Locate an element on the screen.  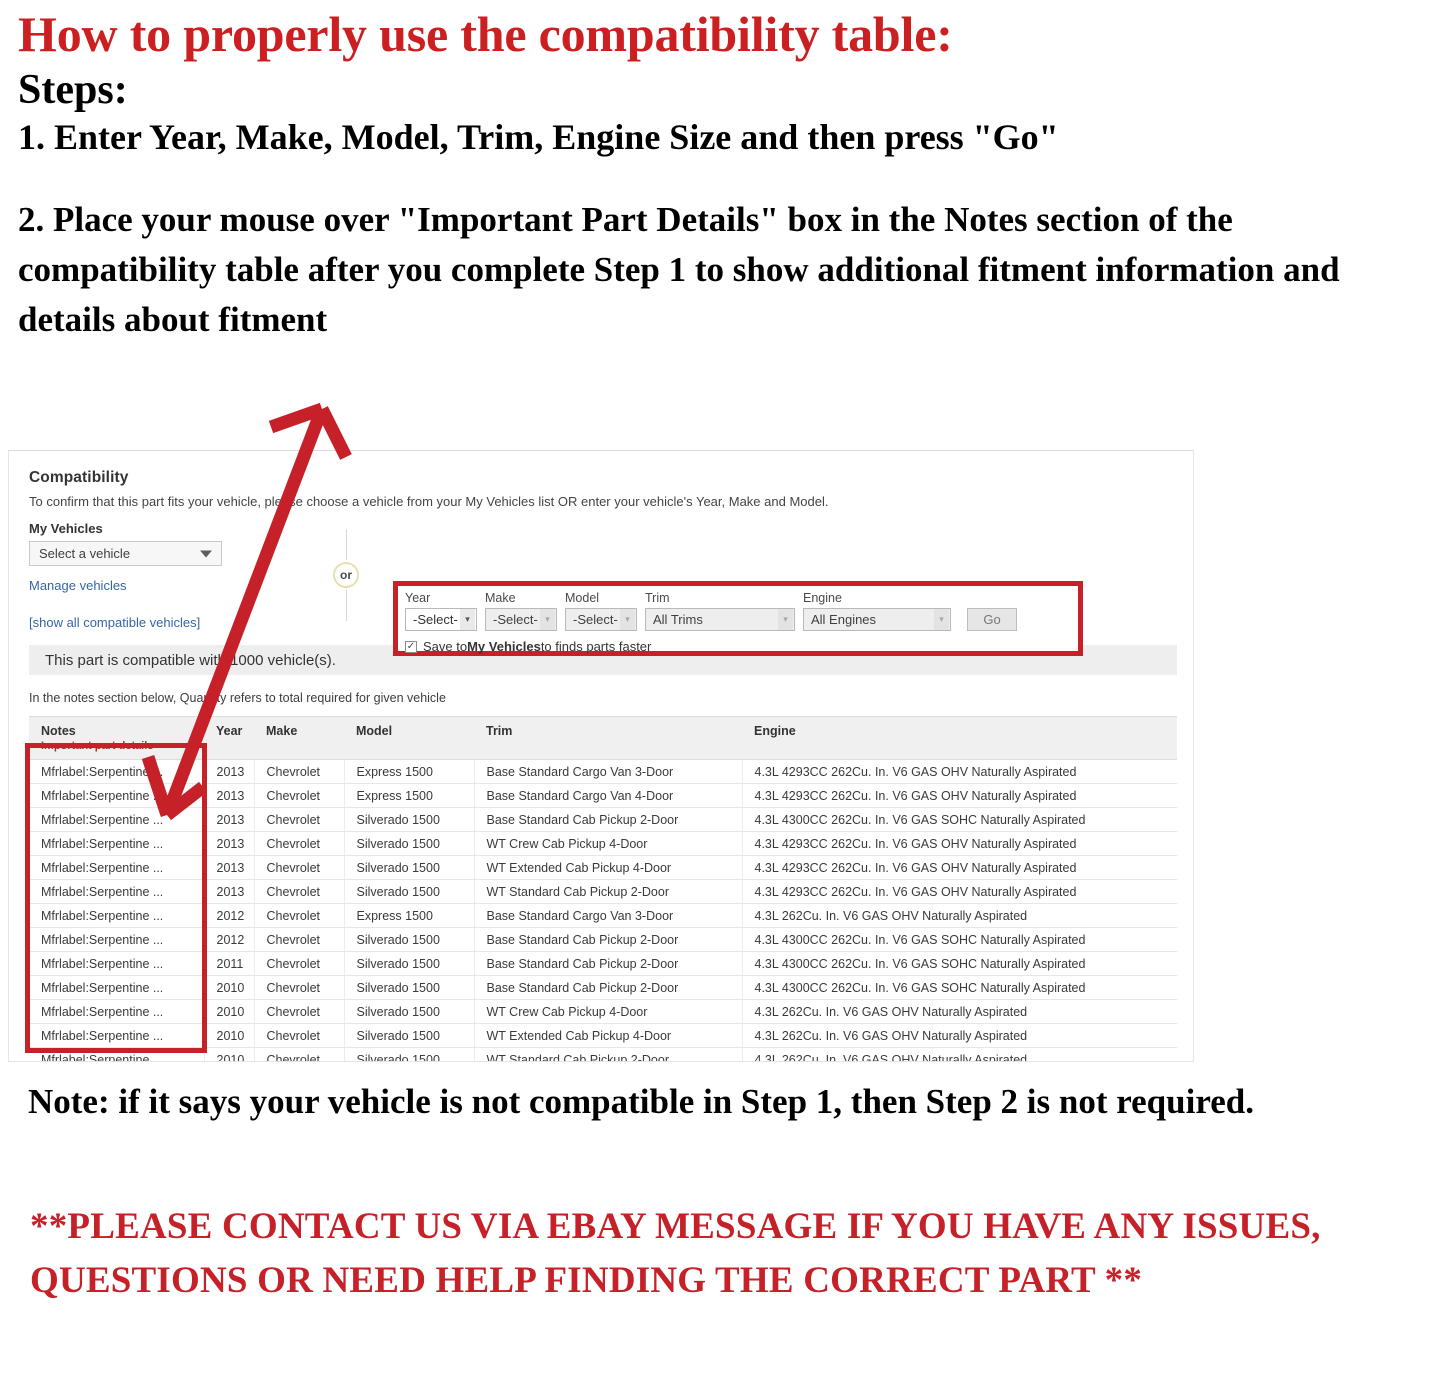
engine-field: Engine All Engines ▾ is located at coordinates (877, 611).